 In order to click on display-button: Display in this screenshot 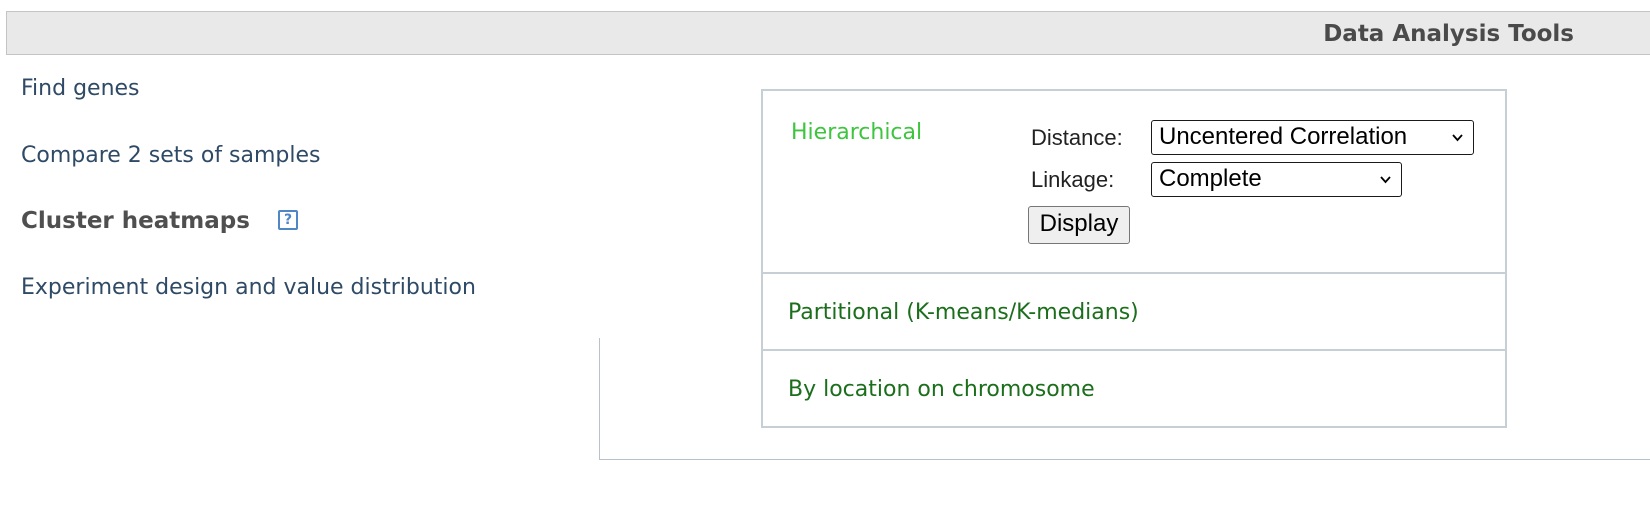, I will do `click(1079, 225)`.